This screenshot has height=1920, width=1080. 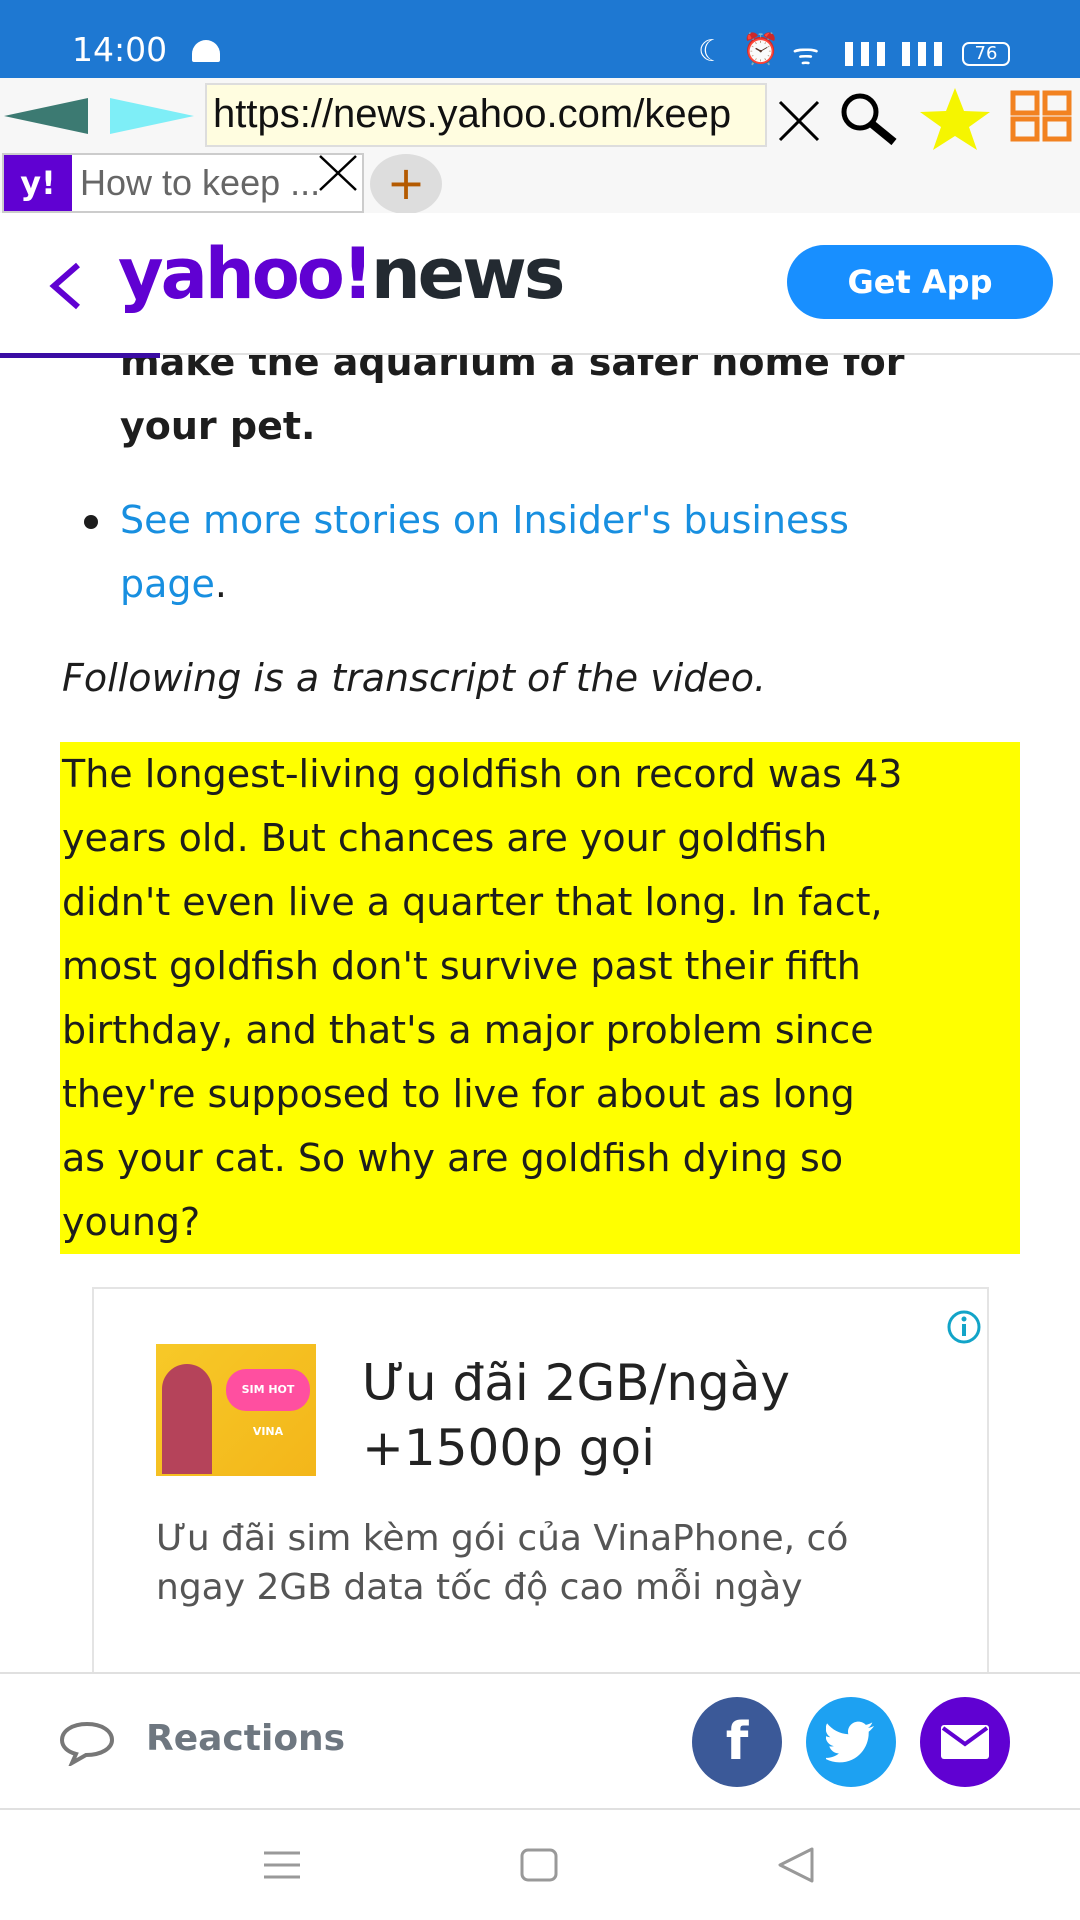 What do you see at coordinates (152, 116) in the screenshot?
I see `forward-arrow-icon` at bounding box center [152, 116].